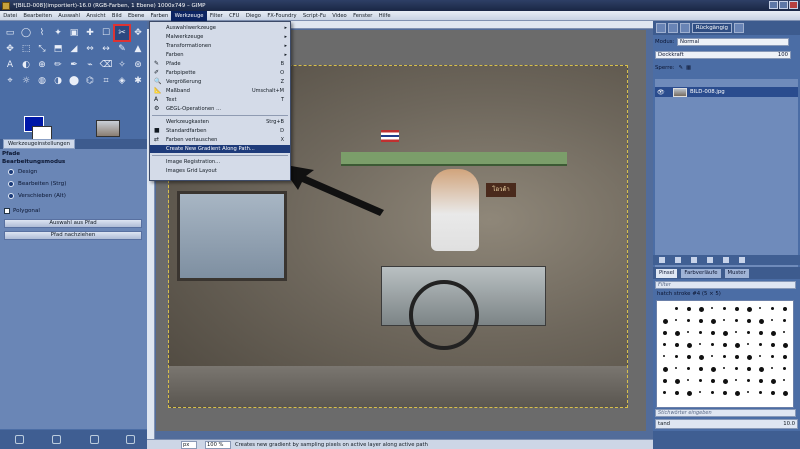 Image resolution: width=800 pixels, height=449 pixels. Describe the element at coordinates (234, 16) in the screenshot. I see `menu-cfu: CFU` at that location.